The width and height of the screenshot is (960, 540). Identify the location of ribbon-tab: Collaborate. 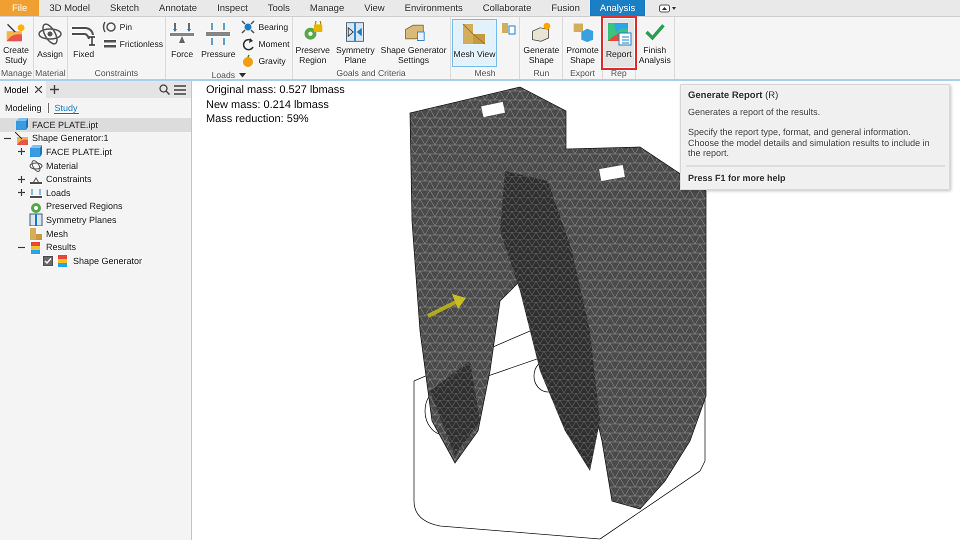
(507, 8).